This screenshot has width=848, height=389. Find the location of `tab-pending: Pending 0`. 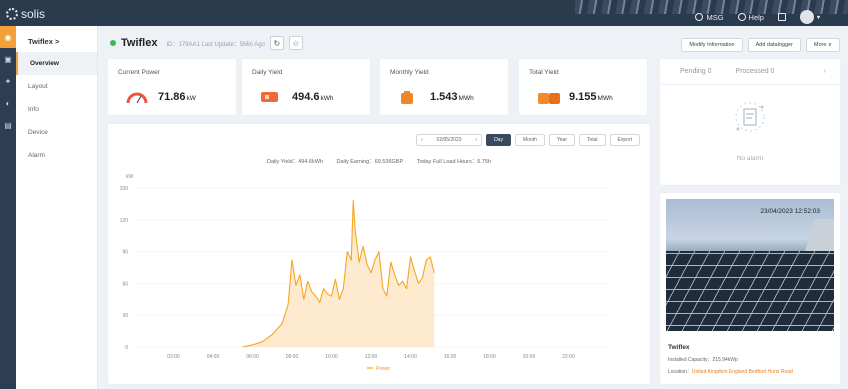

tab-pending: Pending 0 is located at coordinates (696, 71).